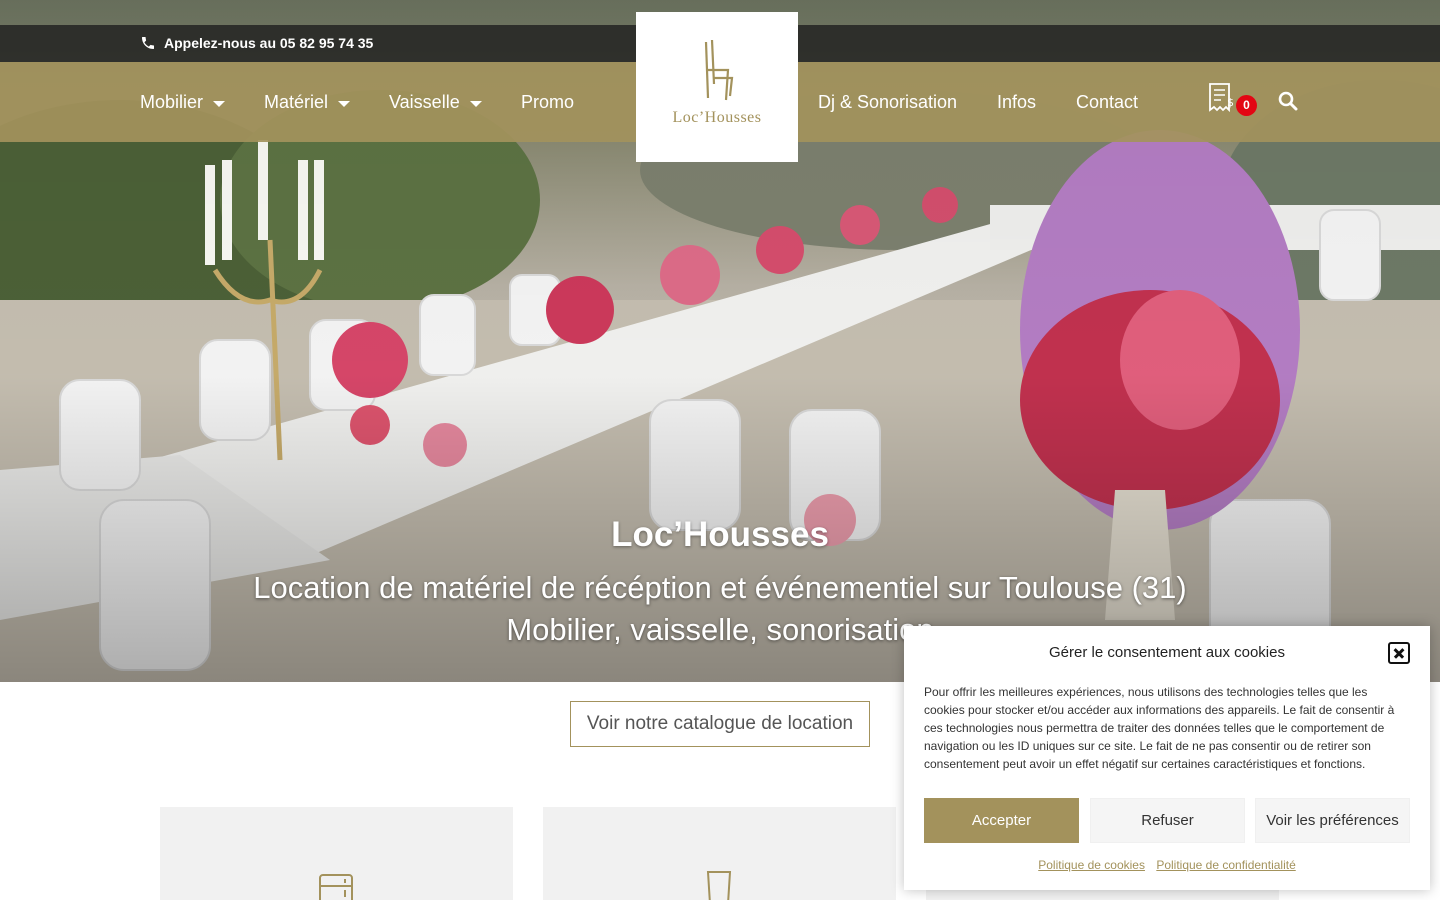 Image resolution: width=1440 pixels, height=900 pixels. I want to click on privacy-policy-link: Politique de confidentialité, so click(1225, 865).